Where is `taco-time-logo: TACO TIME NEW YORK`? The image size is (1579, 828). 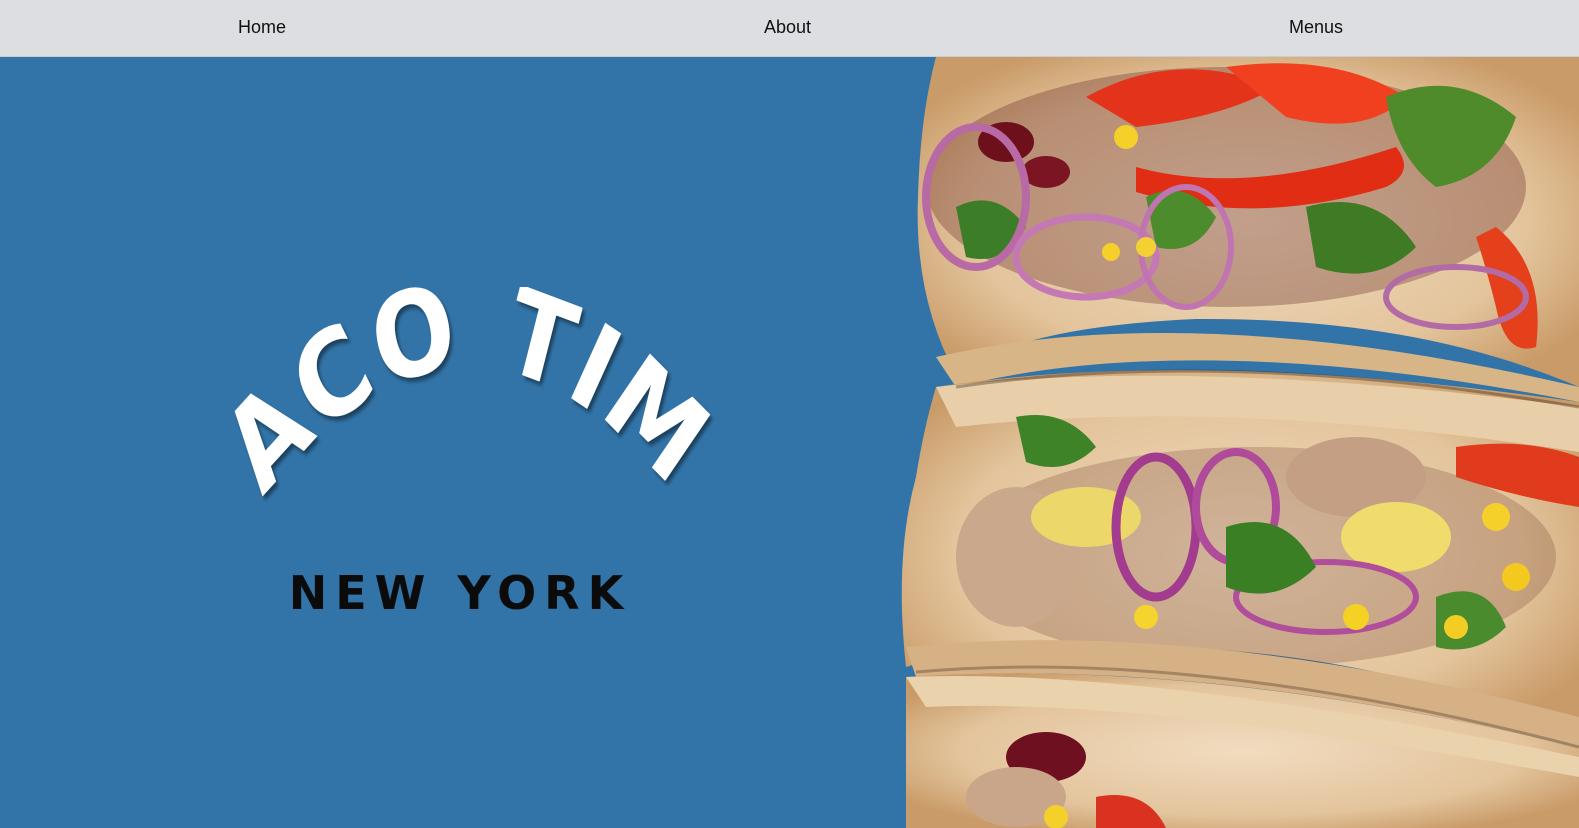
taco-time-logo: TACO TIME NEW YORK is located at coordinates (456, 453).